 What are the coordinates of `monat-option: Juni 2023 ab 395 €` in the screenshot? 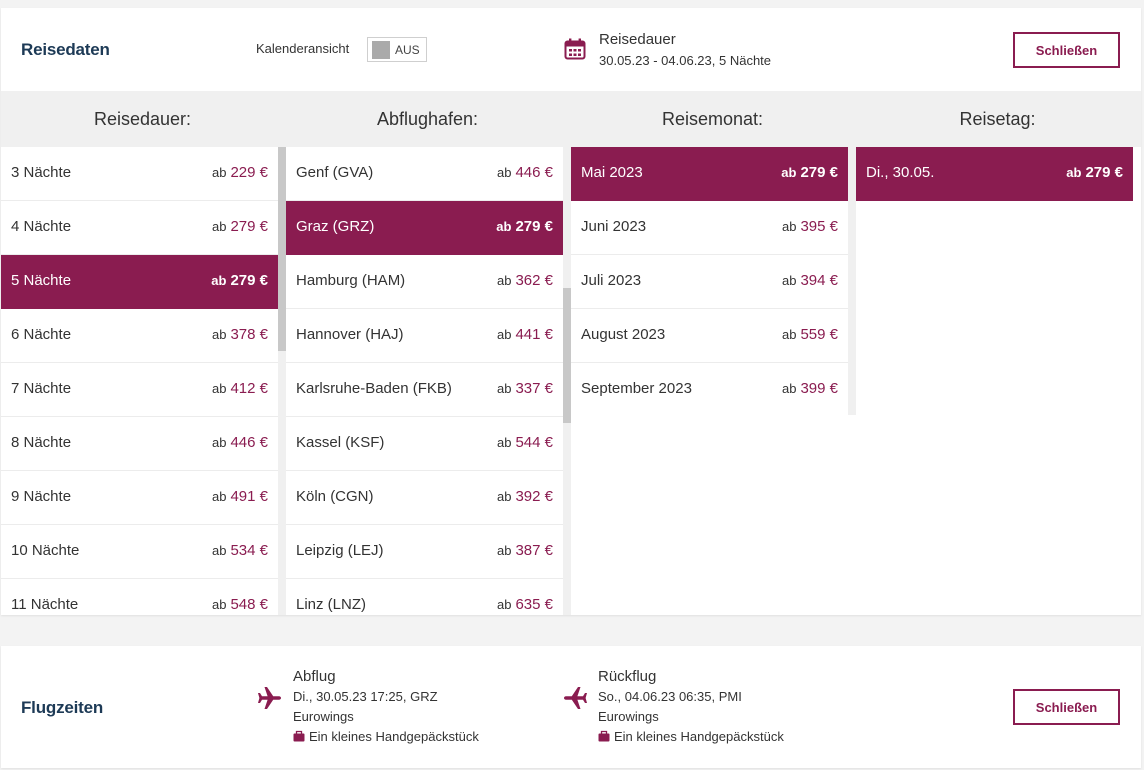 It's located at (709, 228).